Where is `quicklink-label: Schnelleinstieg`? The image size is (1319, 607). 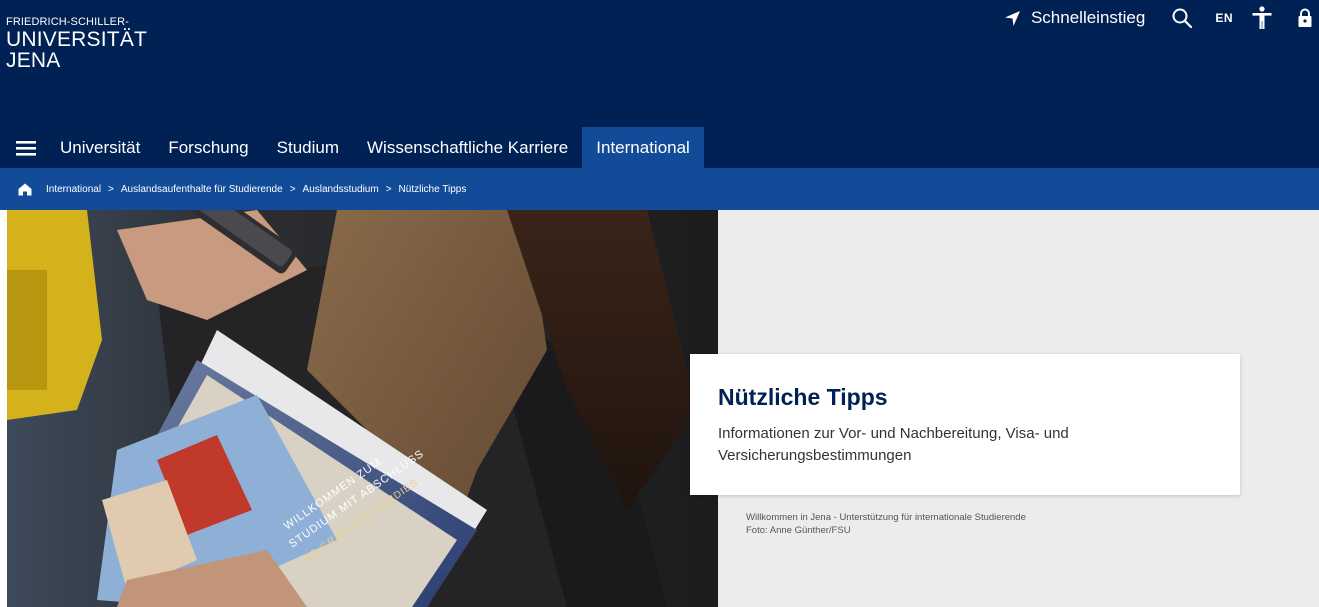 quicklink-label: Schnelleinstieg is located at coordinates (1088, 17).